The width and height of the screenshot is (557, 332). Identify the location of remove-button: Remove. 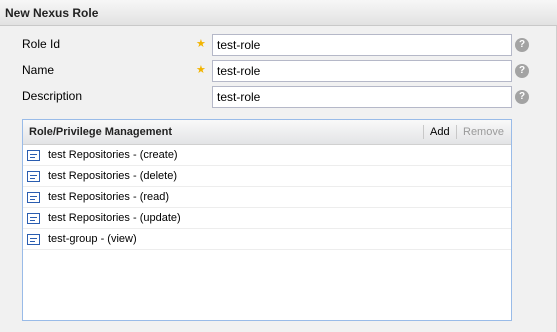
(483, 132).